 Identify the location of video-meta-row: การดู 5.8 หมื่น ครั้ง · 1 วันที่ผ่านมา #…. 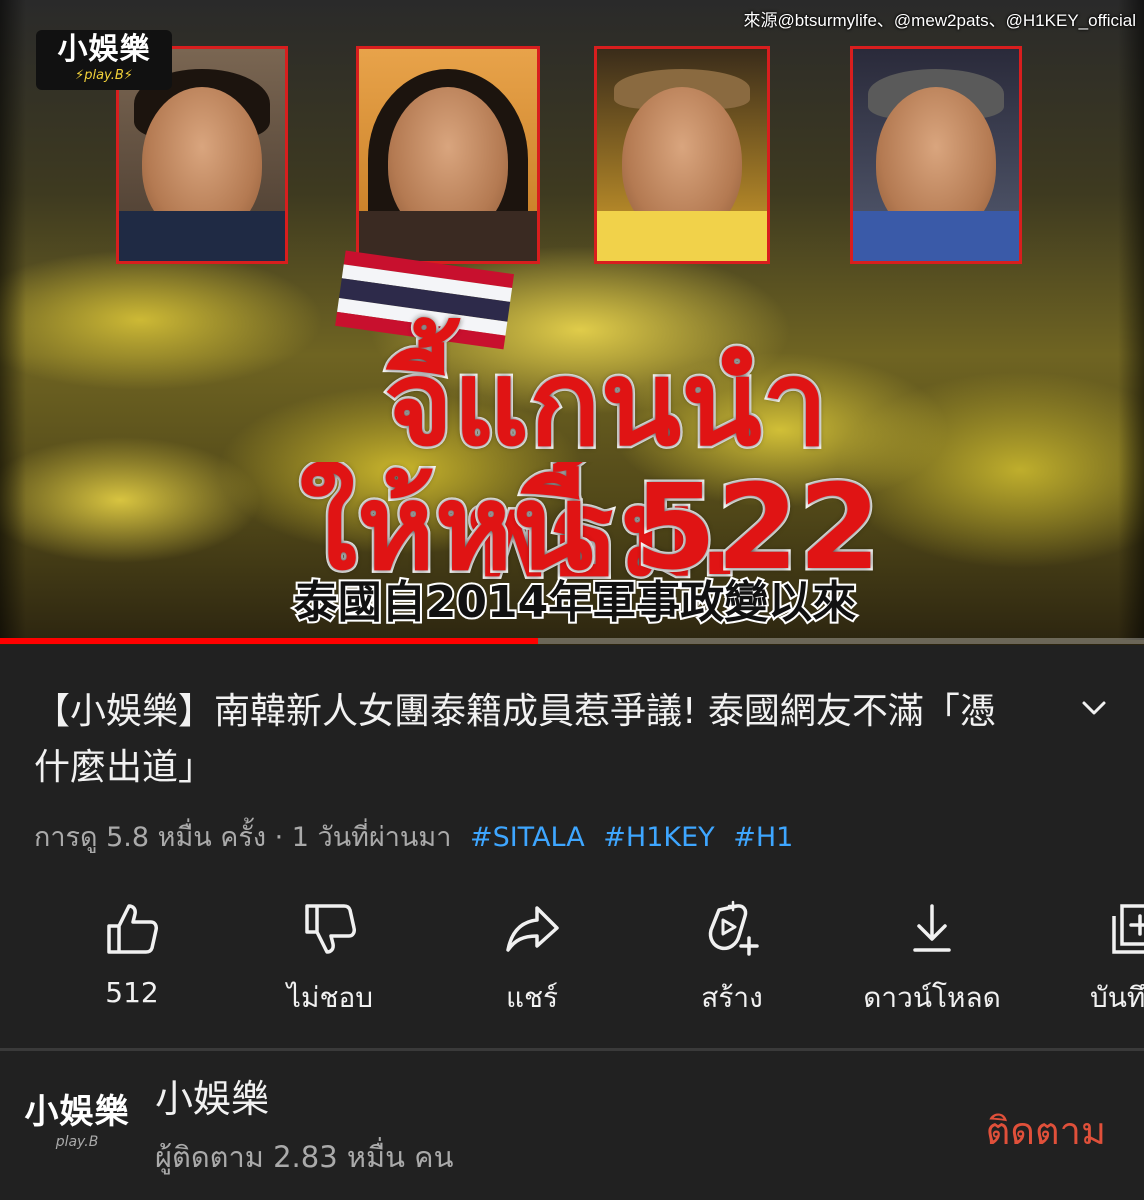
(413, 838).